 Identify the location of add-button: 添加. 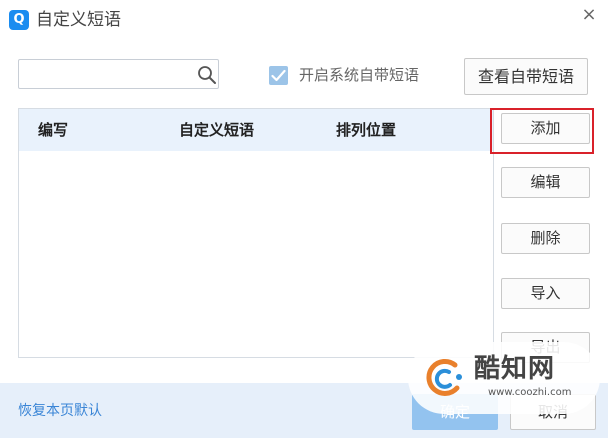
(545, 128).